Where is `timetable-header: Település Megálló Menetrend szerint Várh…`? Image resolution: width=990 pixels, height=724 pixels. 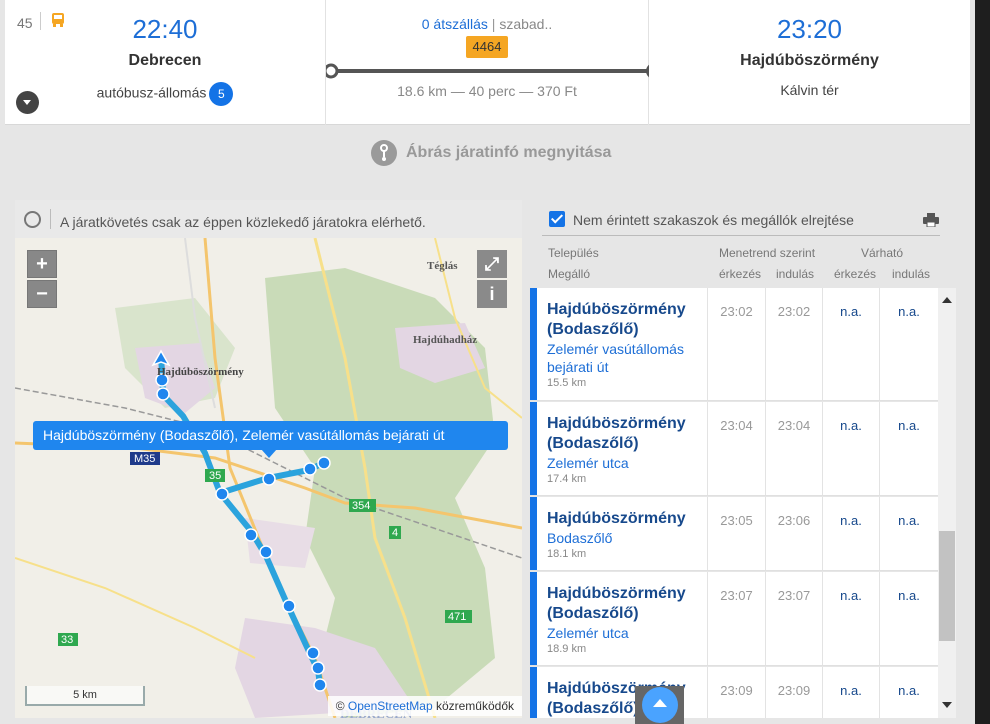
timetable-header: Település Megálló Menetrend szerint Várh… is located at coordinates (745, 263).